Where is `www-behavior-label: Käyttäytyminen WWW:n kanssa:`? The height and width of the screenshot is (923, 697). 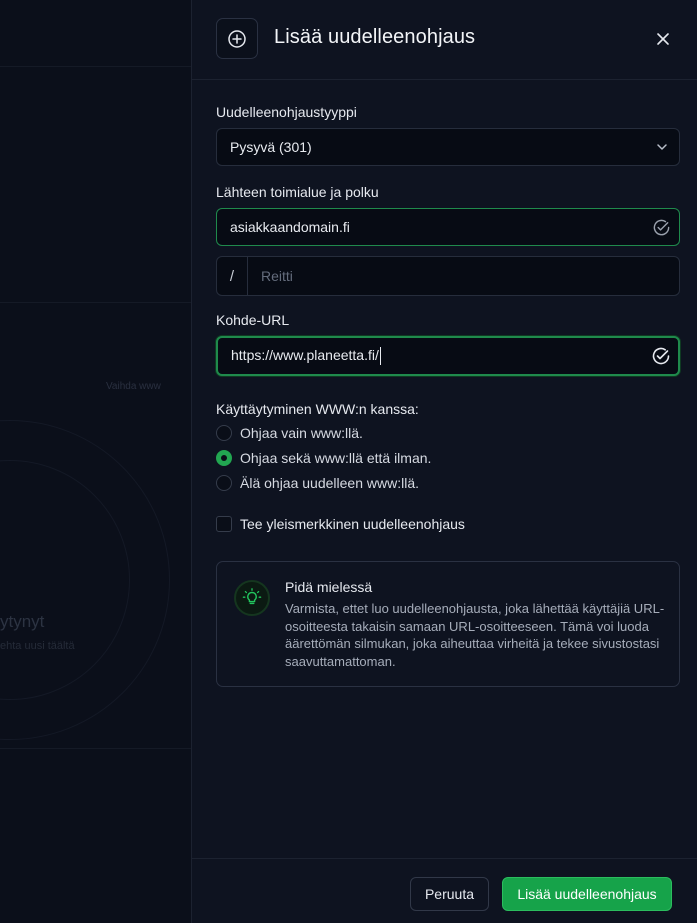 www-behavior-label: Käyttäytyminen WWW:n kanssa: is located at coordinates (317, 409).